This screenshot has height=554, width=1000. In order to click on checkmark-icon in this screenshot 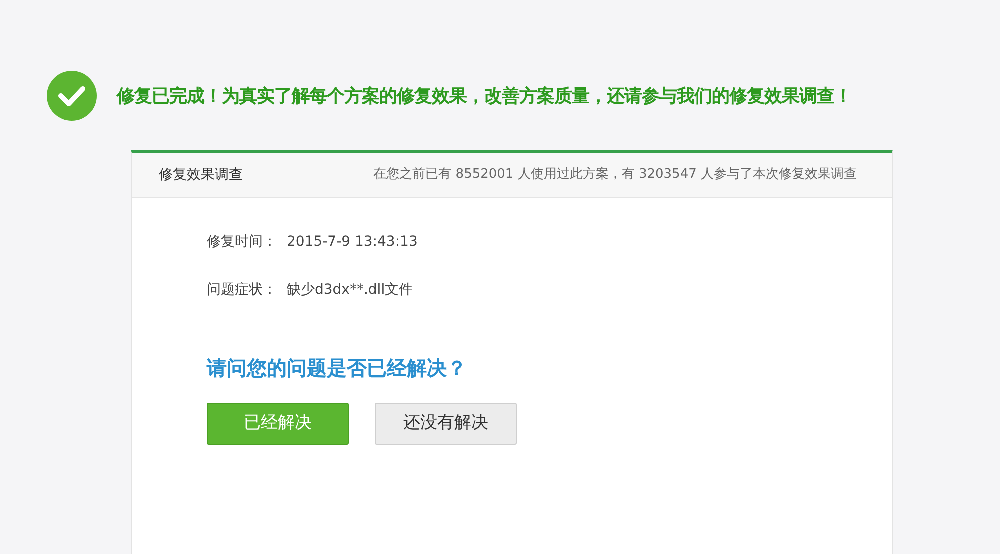, I will do `click(72, 96)`.